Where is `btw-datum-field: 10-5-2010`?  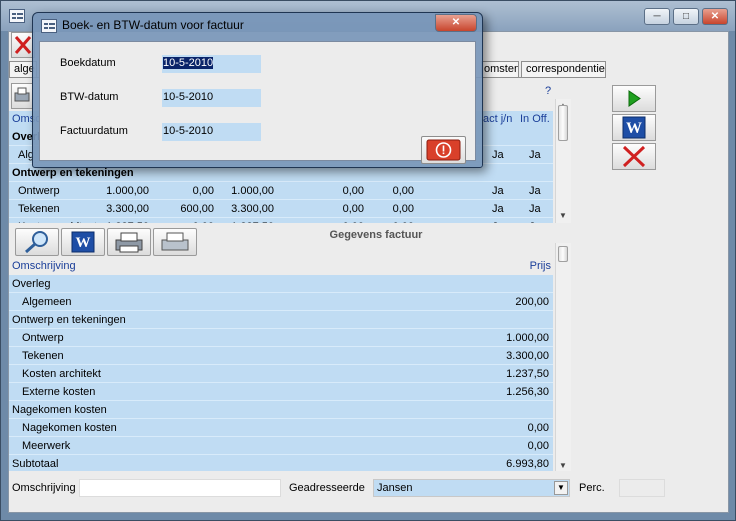
btw-datum-field: 10-5-2010 is located at coordinates (211, 98).